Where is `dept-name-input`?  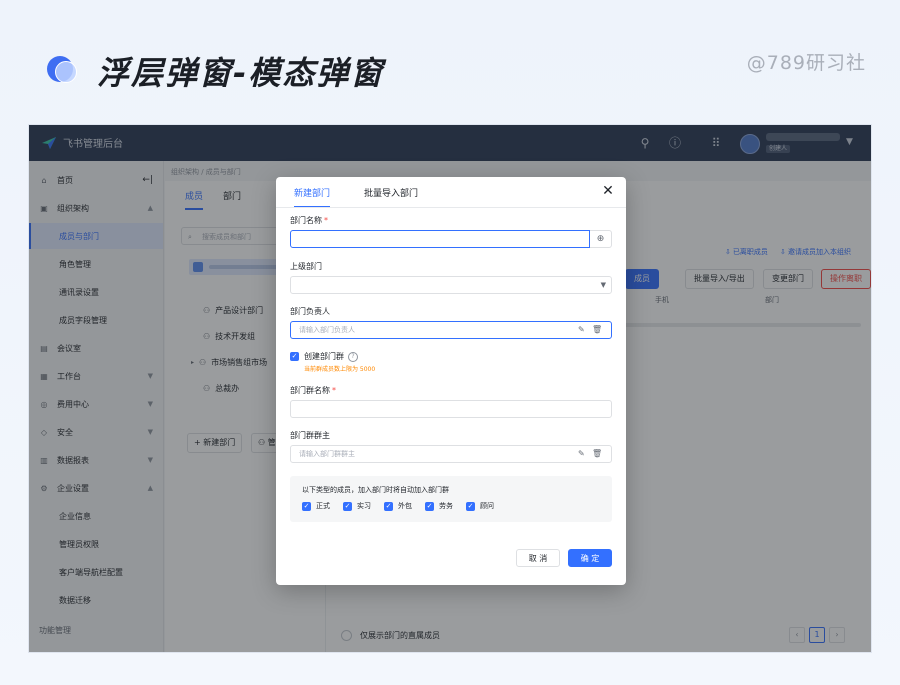 dept-name-input is located at coordinates (440, 239).